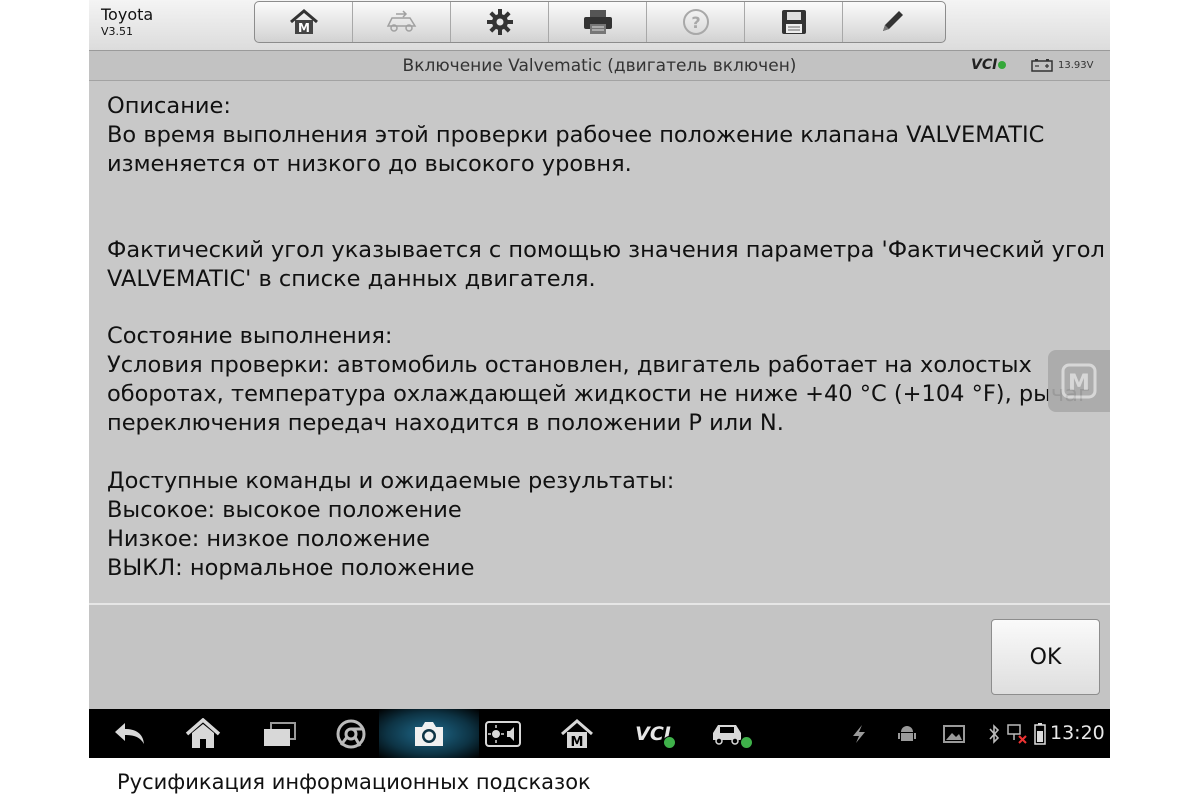 Image resolution: width=1200 pixels, height=800 pixels. Describe the element at coordinates (127, 14) in the screenshot. I see `vehicle-make: Toyota` at that location.